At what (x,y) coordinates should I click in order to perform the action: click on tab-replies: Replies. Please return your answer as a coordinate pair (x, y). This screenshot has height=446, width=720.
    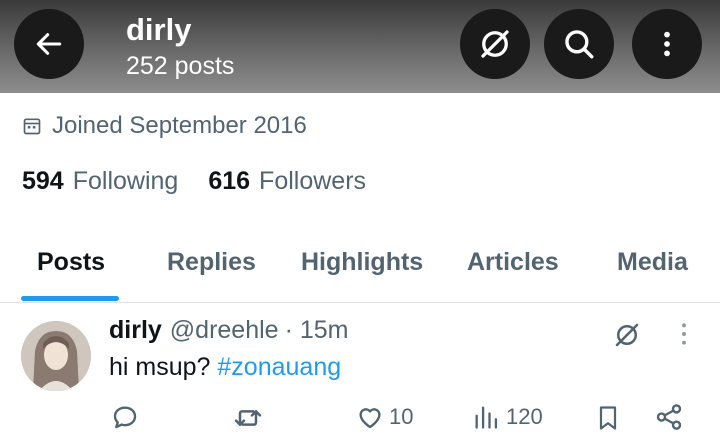
    Looking at the image, I should click on (211, 262).